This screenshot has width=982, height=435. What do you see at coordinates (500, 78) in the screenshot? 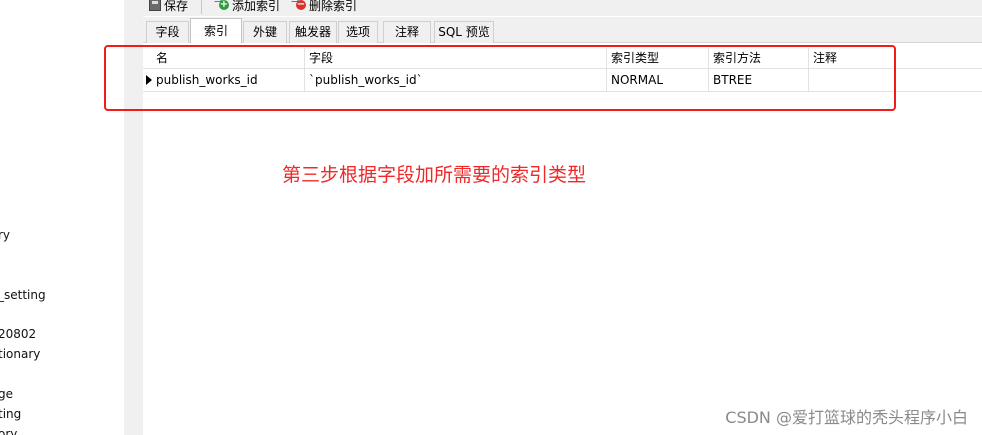
I see `annotation-highlight-box` at bounding box center [500, 78].